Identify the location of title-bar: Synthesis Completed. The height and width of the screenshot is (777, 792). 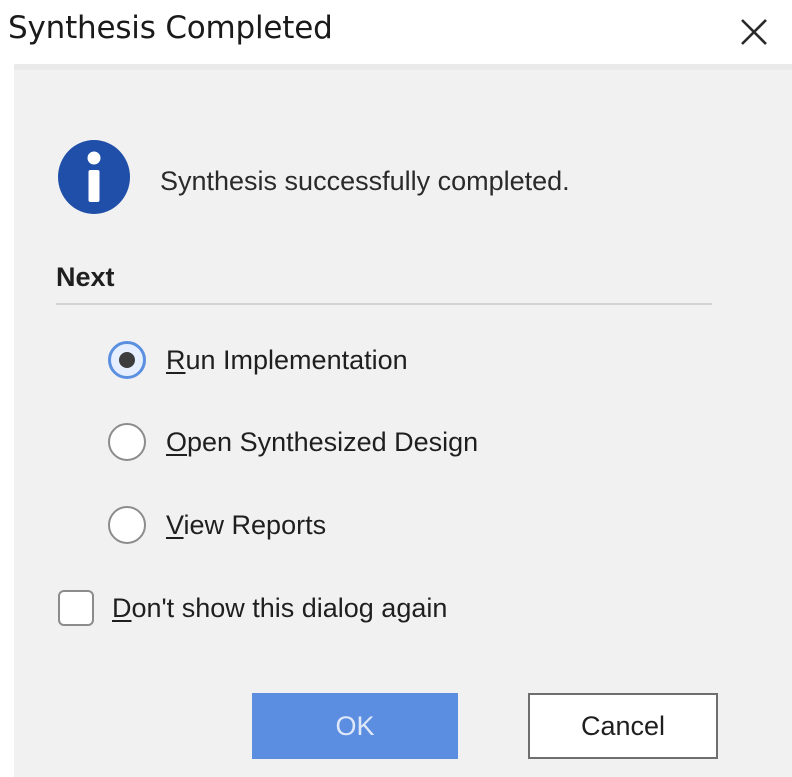
(396, 32).